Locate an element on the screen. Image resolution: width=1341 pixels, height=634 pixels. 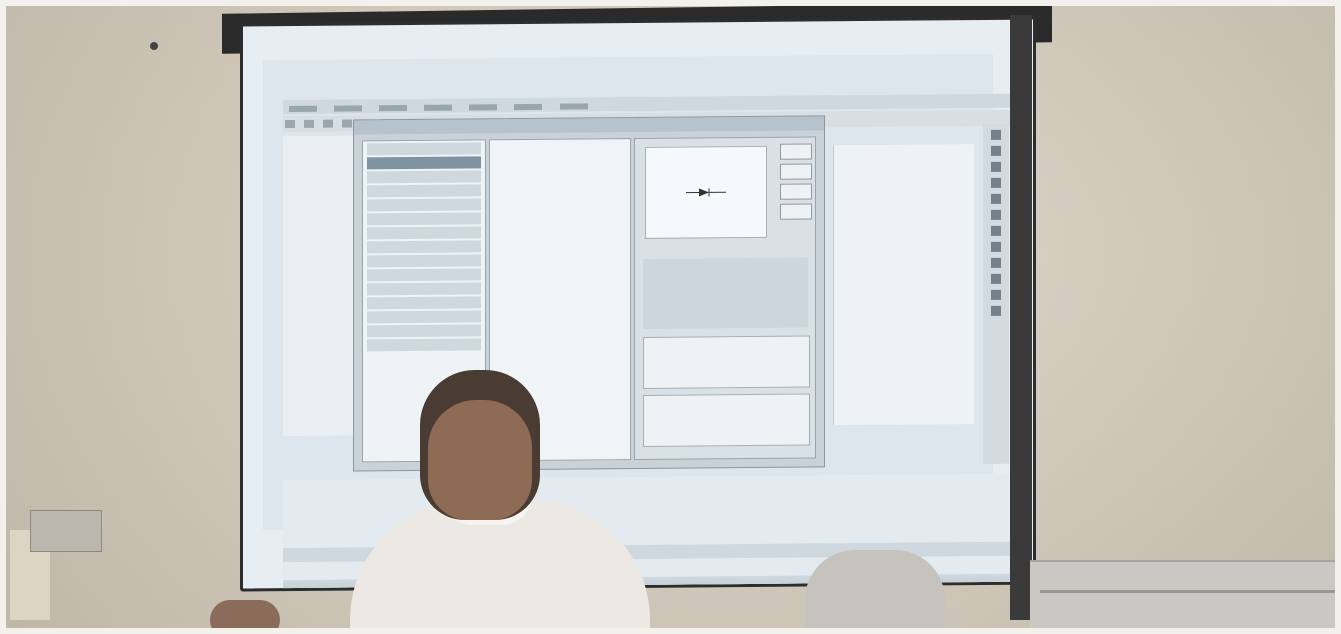
dialog-title-bar is located at coordinates (589, 125).